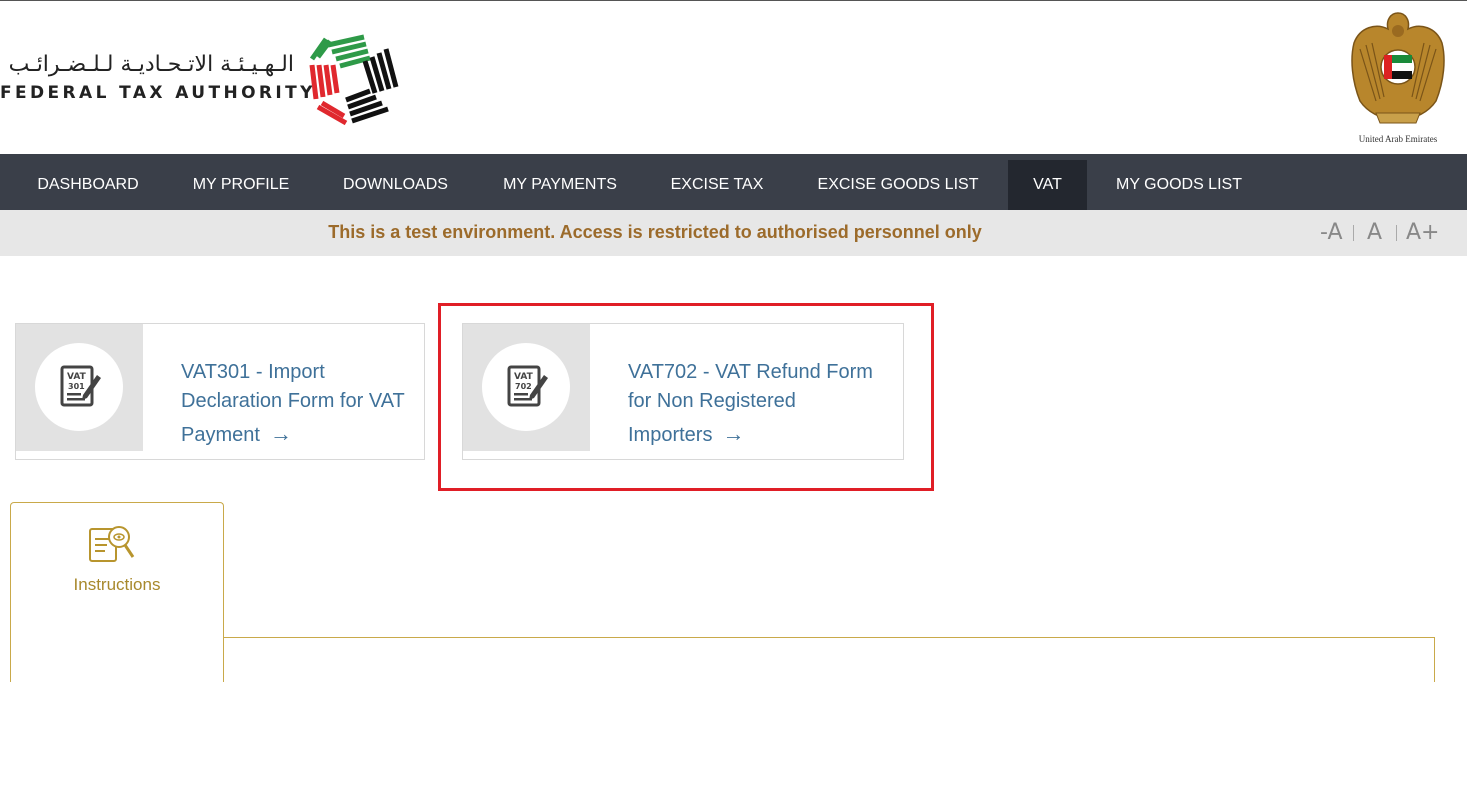 This screenshot has width=1467, height=801. Describe the element at coordinates (241, 185) in the screenshot. I see `nav-item-my-profile: MY PROFILE` at that location.